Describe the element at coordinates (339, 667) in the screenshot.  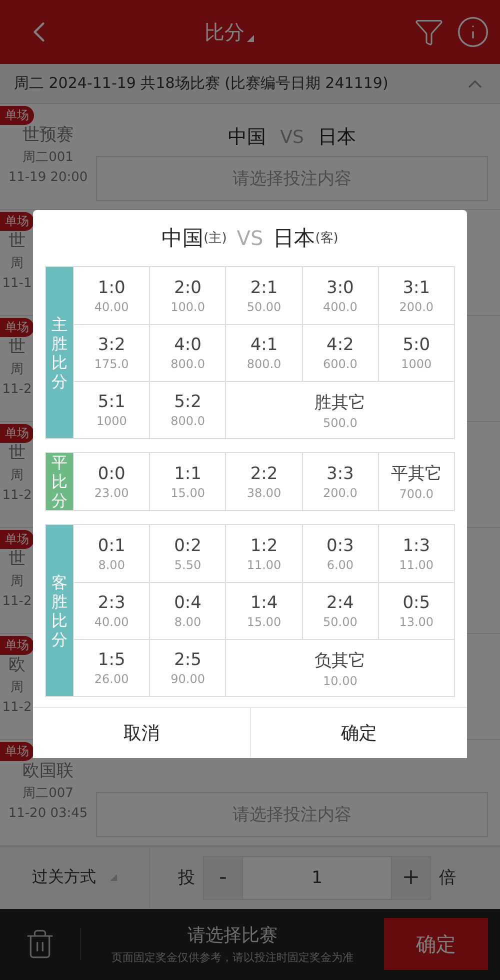
I see `score-option: 负其它 10.00` at that location.